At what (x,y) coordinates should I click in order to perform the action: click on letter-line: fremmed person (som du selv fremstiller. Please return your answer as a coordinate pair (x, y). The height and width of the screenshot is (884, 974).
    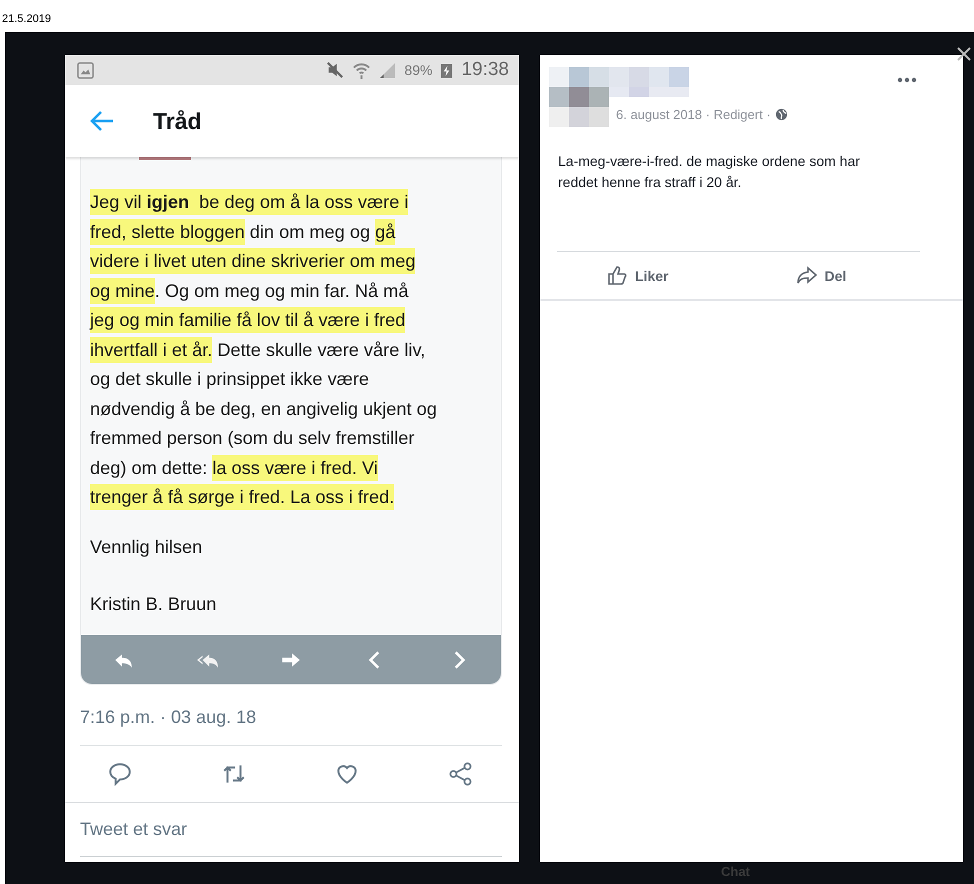
    Looking at the image, I should click on (253, 438).